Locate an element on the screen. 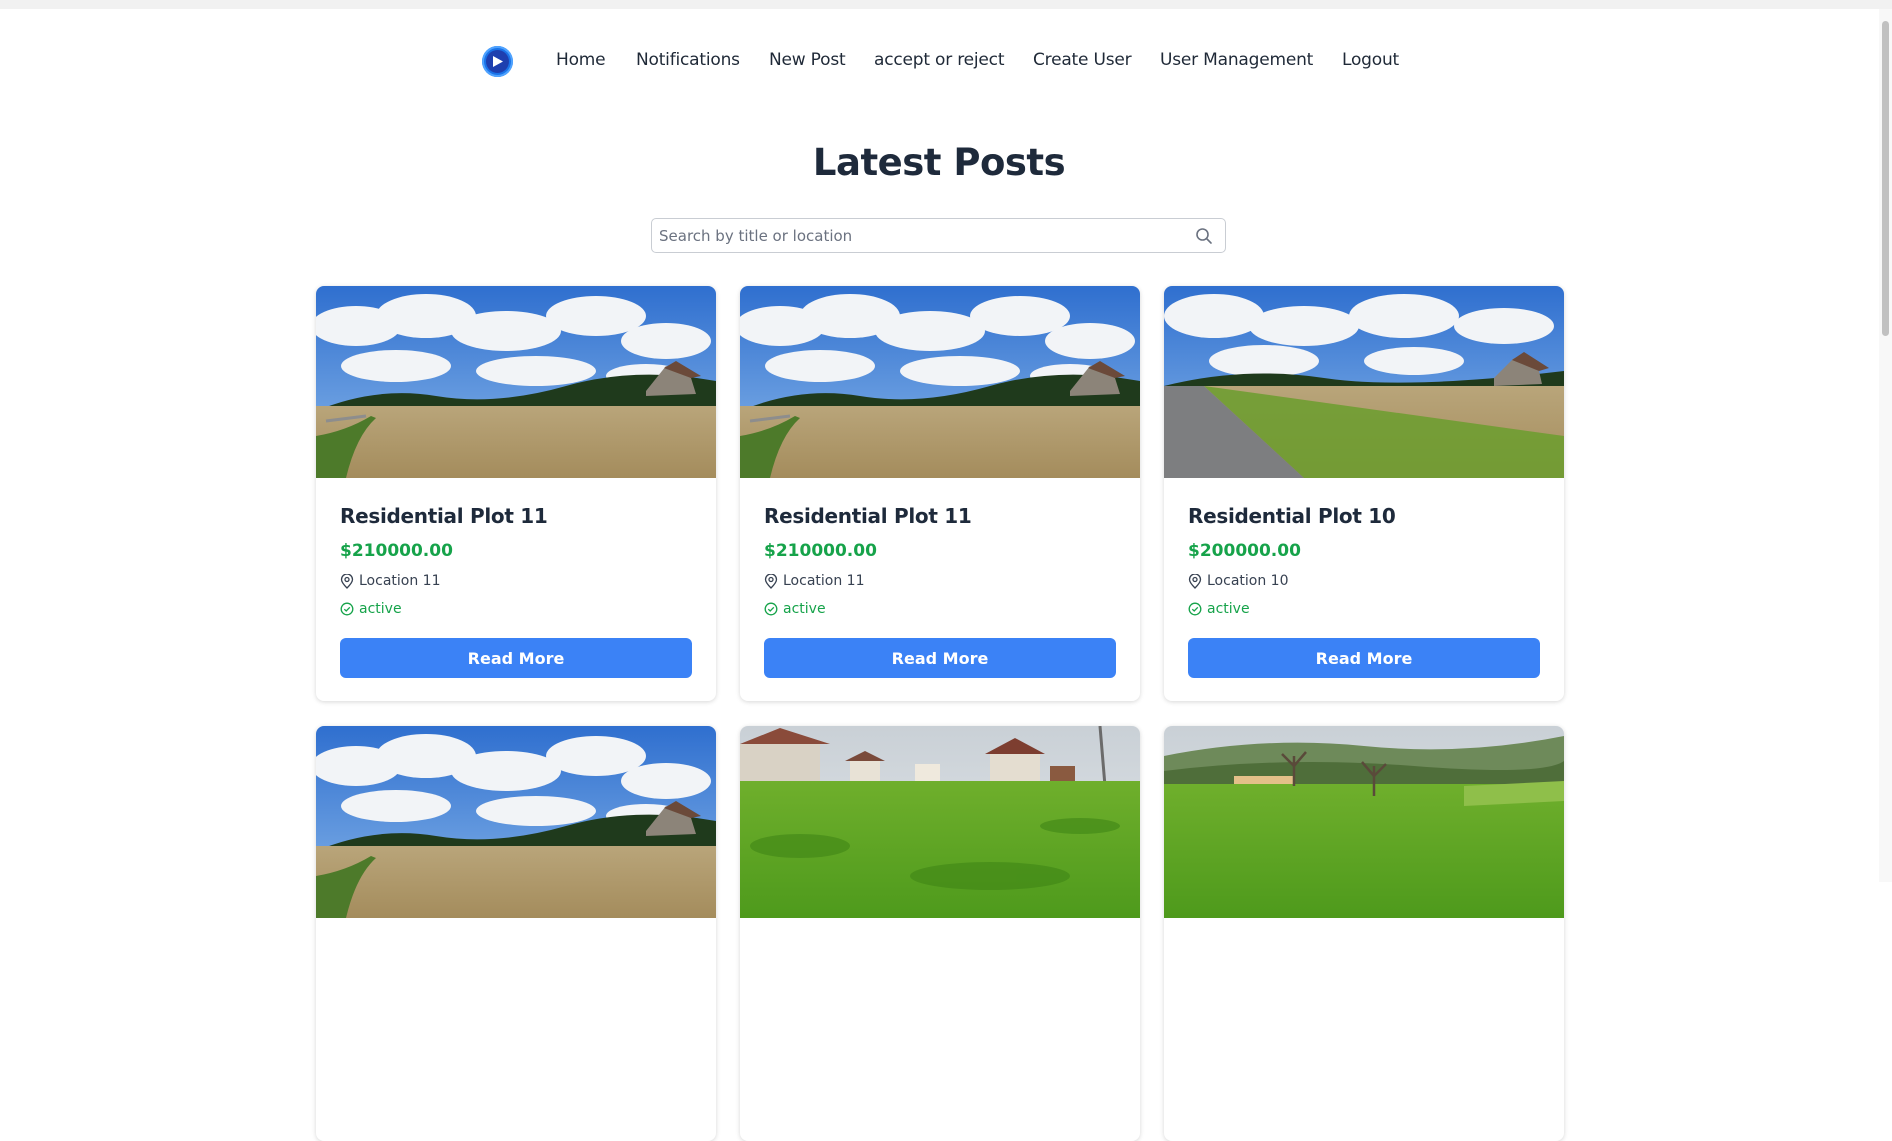 The width and height of the screenshot is (1892, 1141). post-location: Location 10 is located at coordinates (1238, 581).